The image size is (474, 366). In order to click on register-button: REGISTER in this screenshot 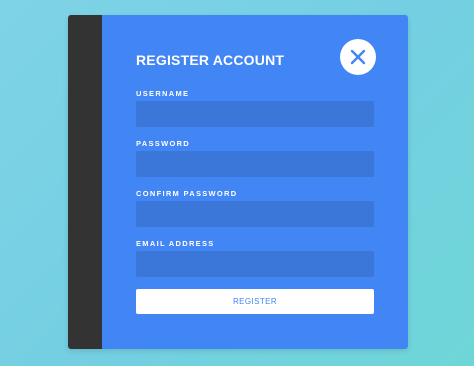, I will do `click(255, 301)`.